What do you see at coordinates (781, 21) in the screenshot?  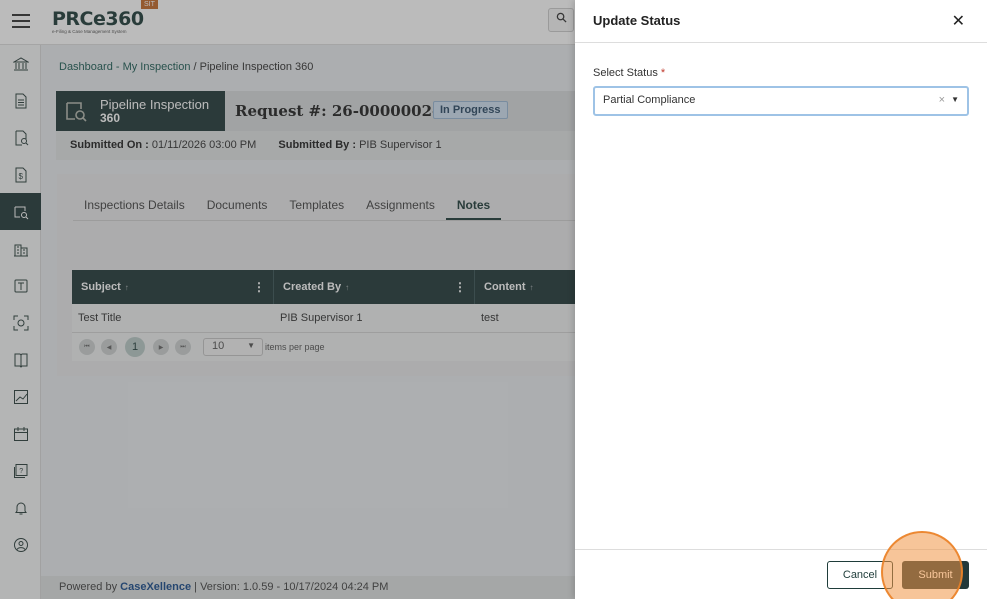 I see `panel-header: Update Status ✕` at bounding box center [781, 21].